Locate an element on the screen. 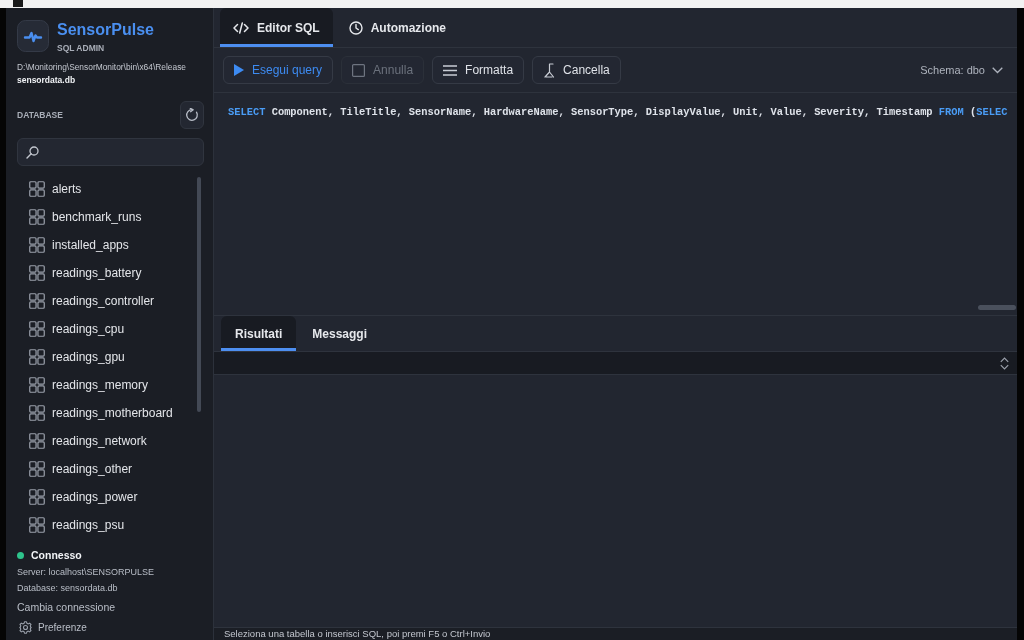  settings-icon is located at coordinates (25, 627).